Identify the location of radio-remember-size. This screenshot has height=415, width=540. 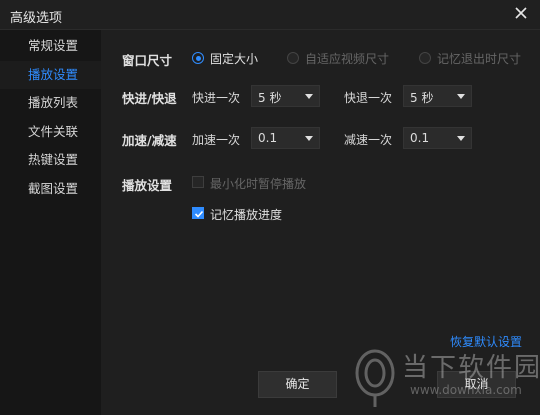
(425, 58).